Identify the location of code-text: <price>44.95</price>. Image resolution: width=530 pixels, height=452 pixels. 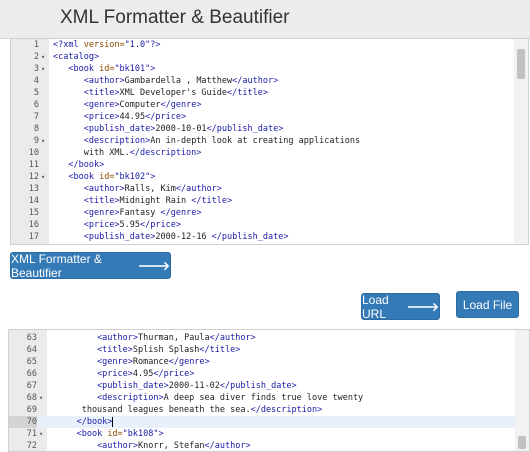
(135, 117).